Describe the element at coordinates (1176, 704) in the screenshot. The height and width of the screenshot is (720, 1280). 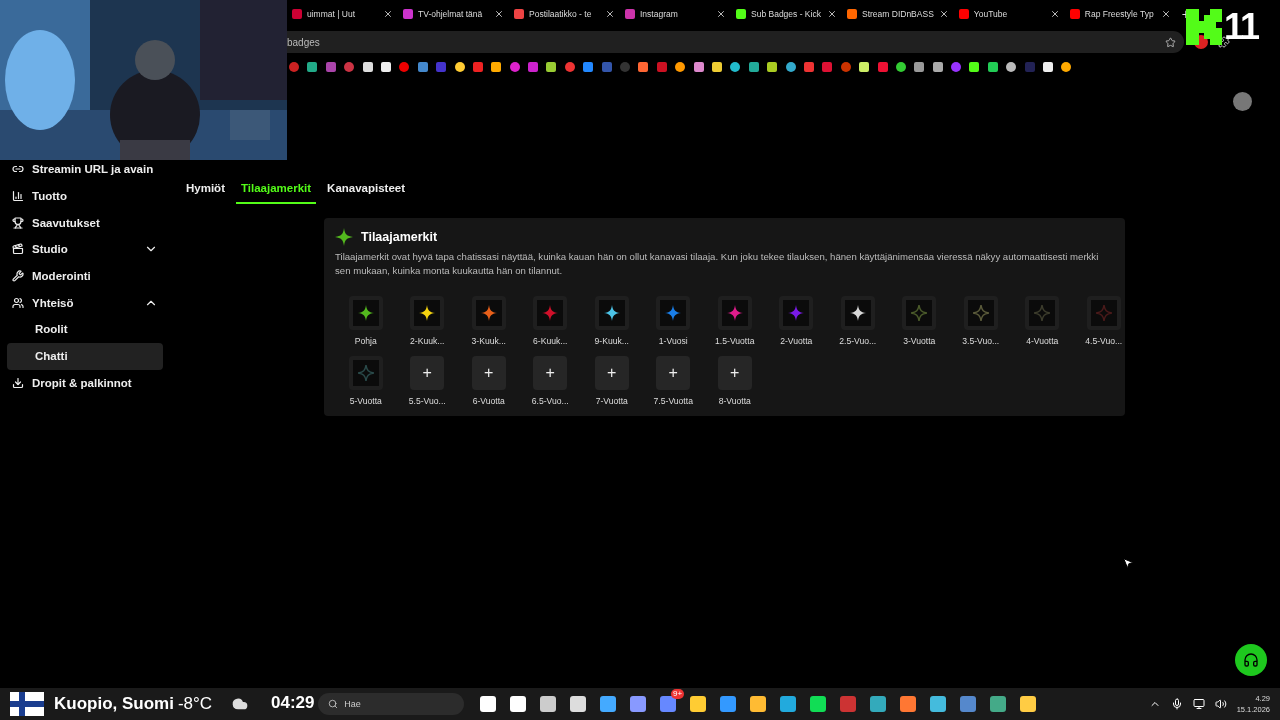
I see `microphone-icon` at that location.